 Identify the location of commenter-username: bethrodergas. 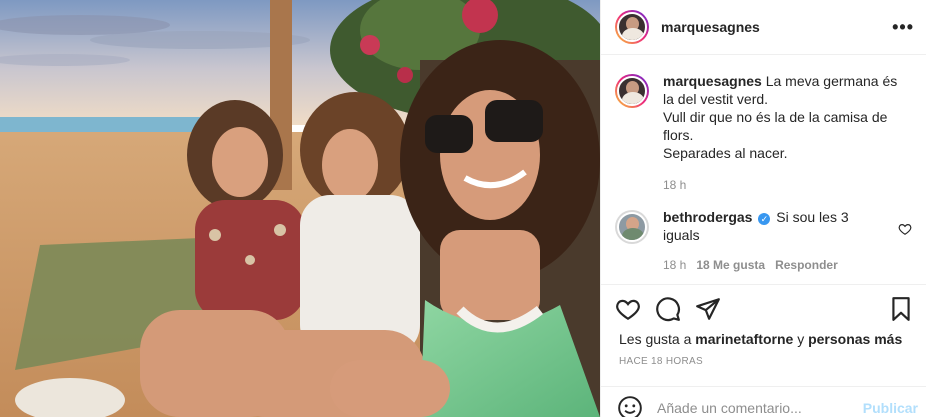
(707, 217).